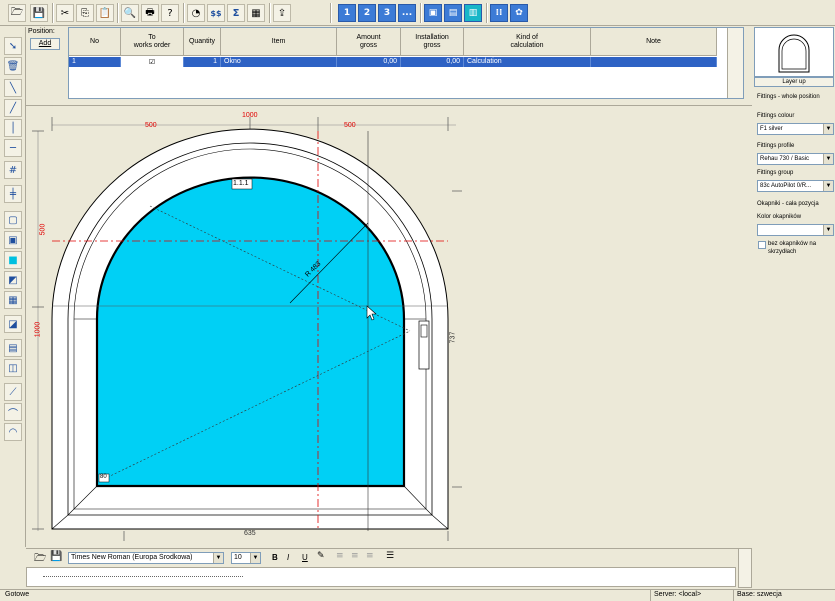  Describe the element at coordinates (321, 556) in the screenshot. I see `highlight-icon: ✎` at that location.